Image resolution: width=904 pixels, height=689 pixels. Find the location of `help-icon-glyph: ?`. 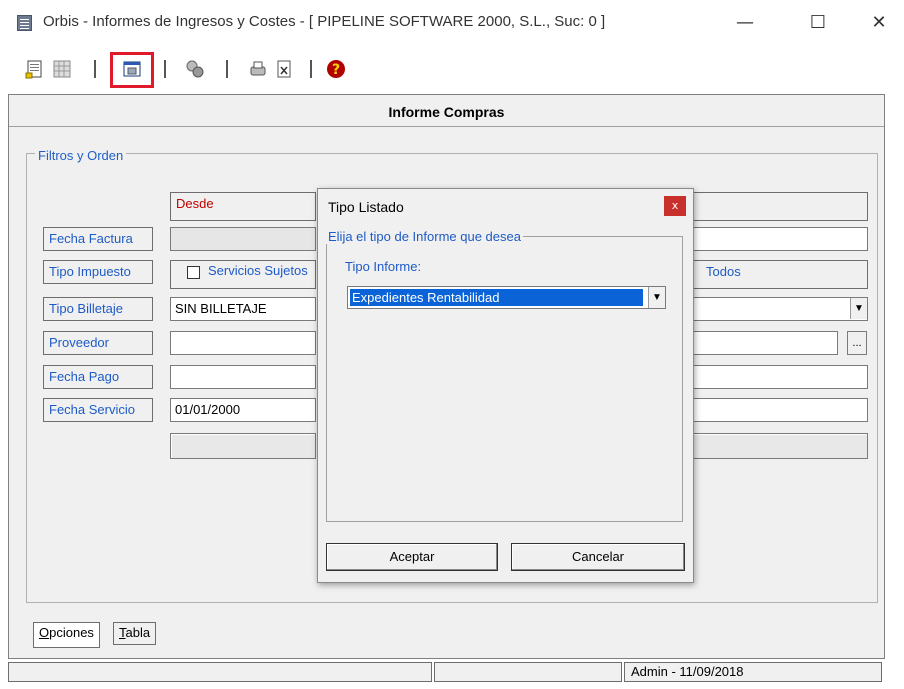

help-icon-glyph: ? is located at coordinates (336, 70).